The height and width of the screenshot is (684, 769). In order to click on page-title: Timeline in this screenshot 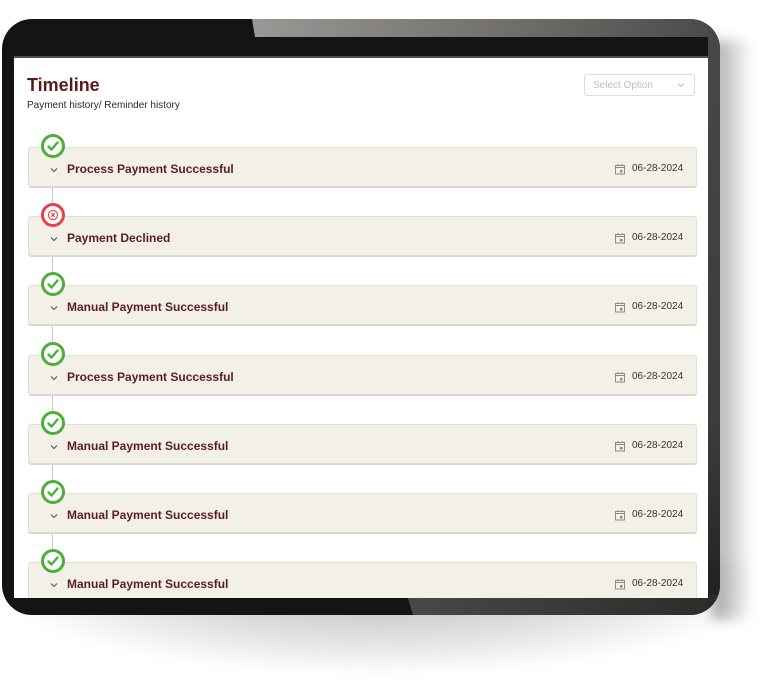, I will do `click(63, 85)`.